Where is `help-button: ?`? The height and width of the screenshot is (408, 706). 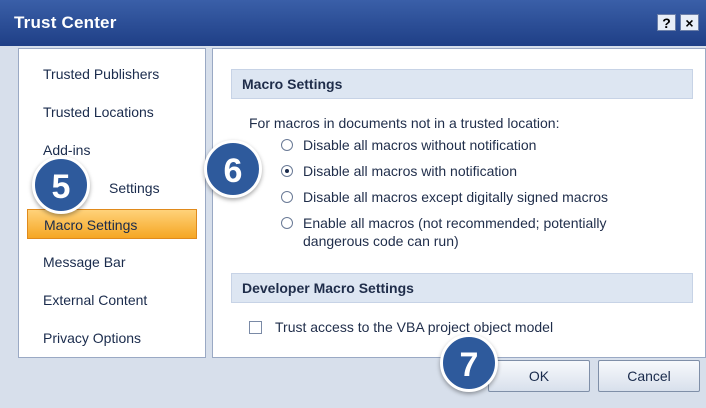 help-button: ? is located at coordinates (666, 22).